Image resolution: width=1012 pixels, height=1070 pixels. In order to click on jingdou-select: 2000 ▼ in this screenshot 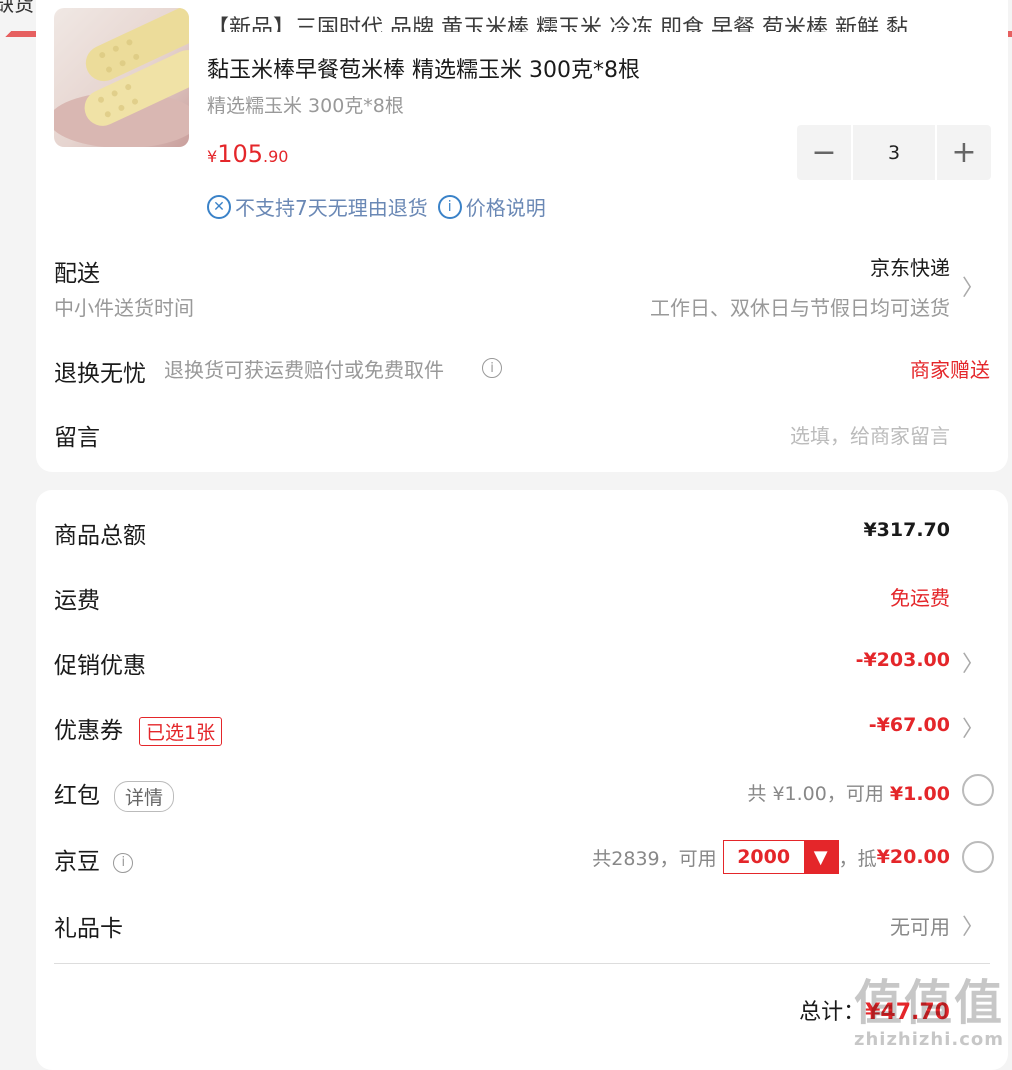, I will do `click(780, 857)`.